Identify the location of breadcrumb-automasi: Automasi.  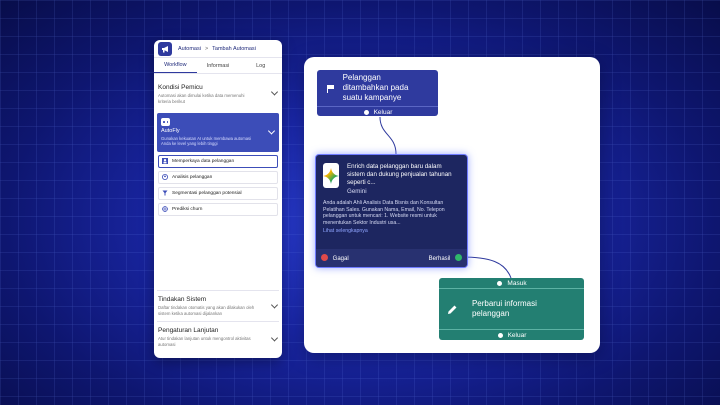
(189, 49).